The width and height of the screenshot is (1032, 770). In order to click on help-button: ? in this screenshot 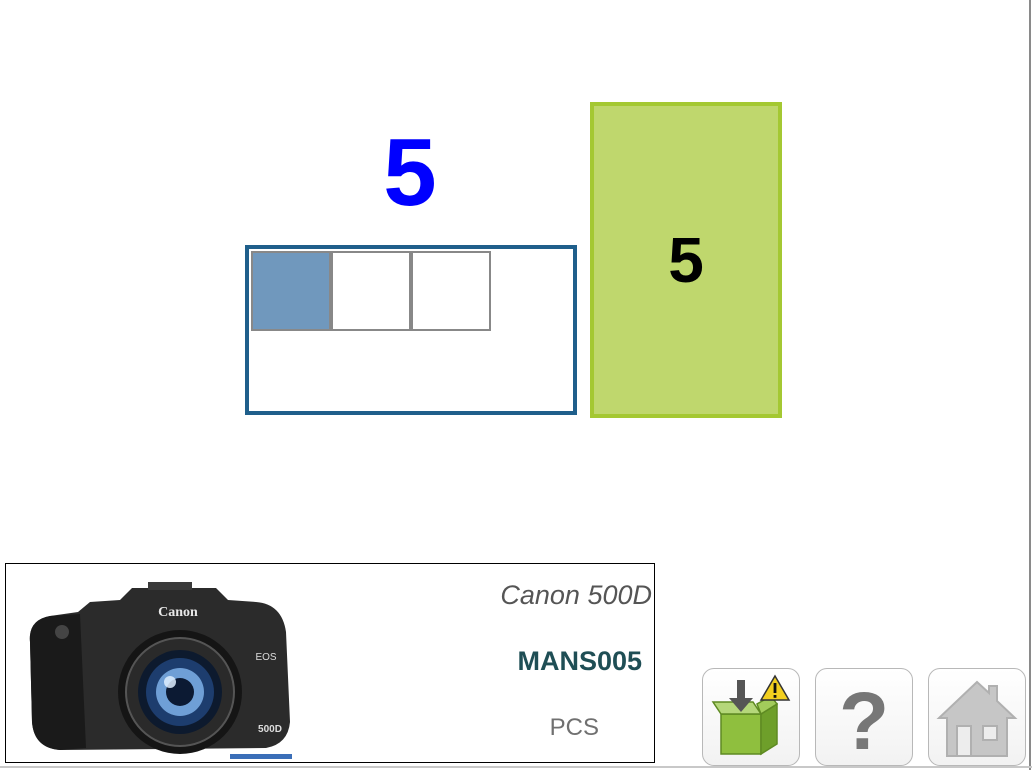, I will do `click(864, 717)`.